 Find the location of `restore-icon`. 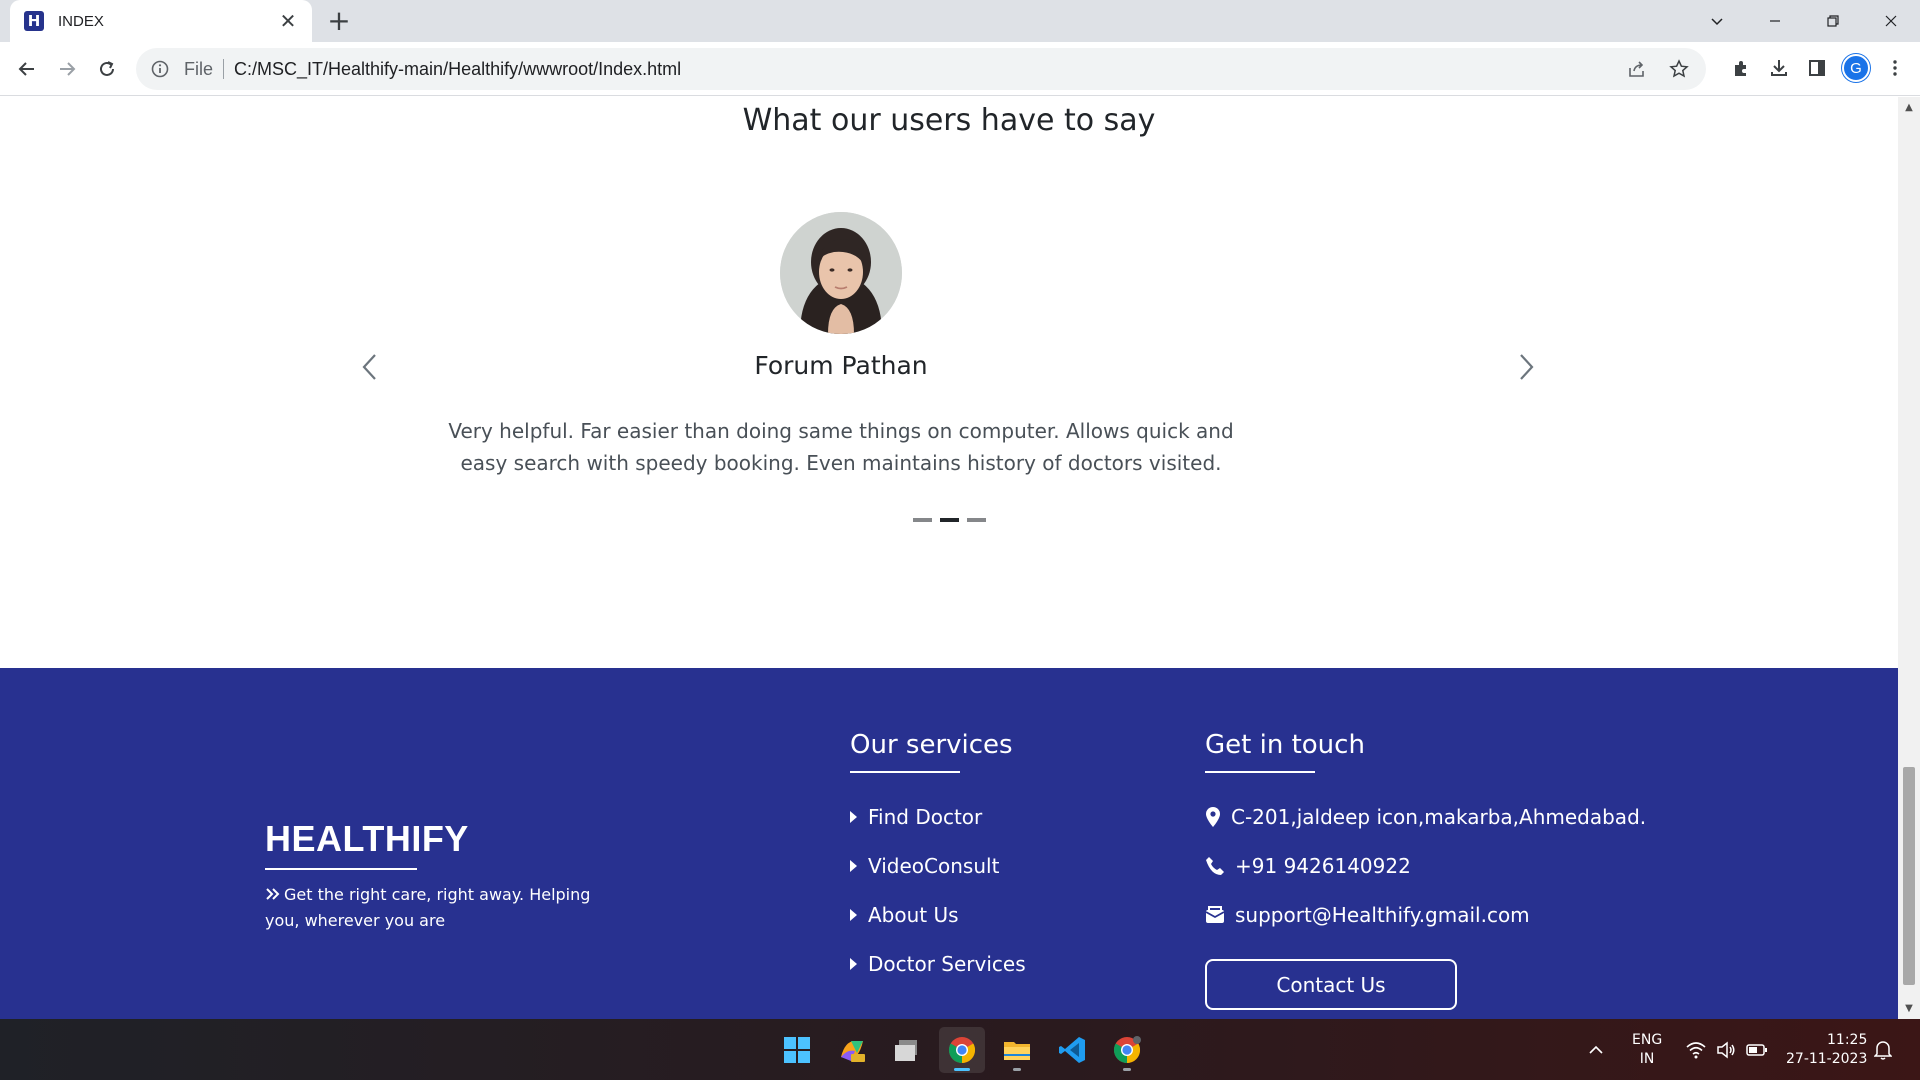

restore-icon is located at coordinates (1833, 21).